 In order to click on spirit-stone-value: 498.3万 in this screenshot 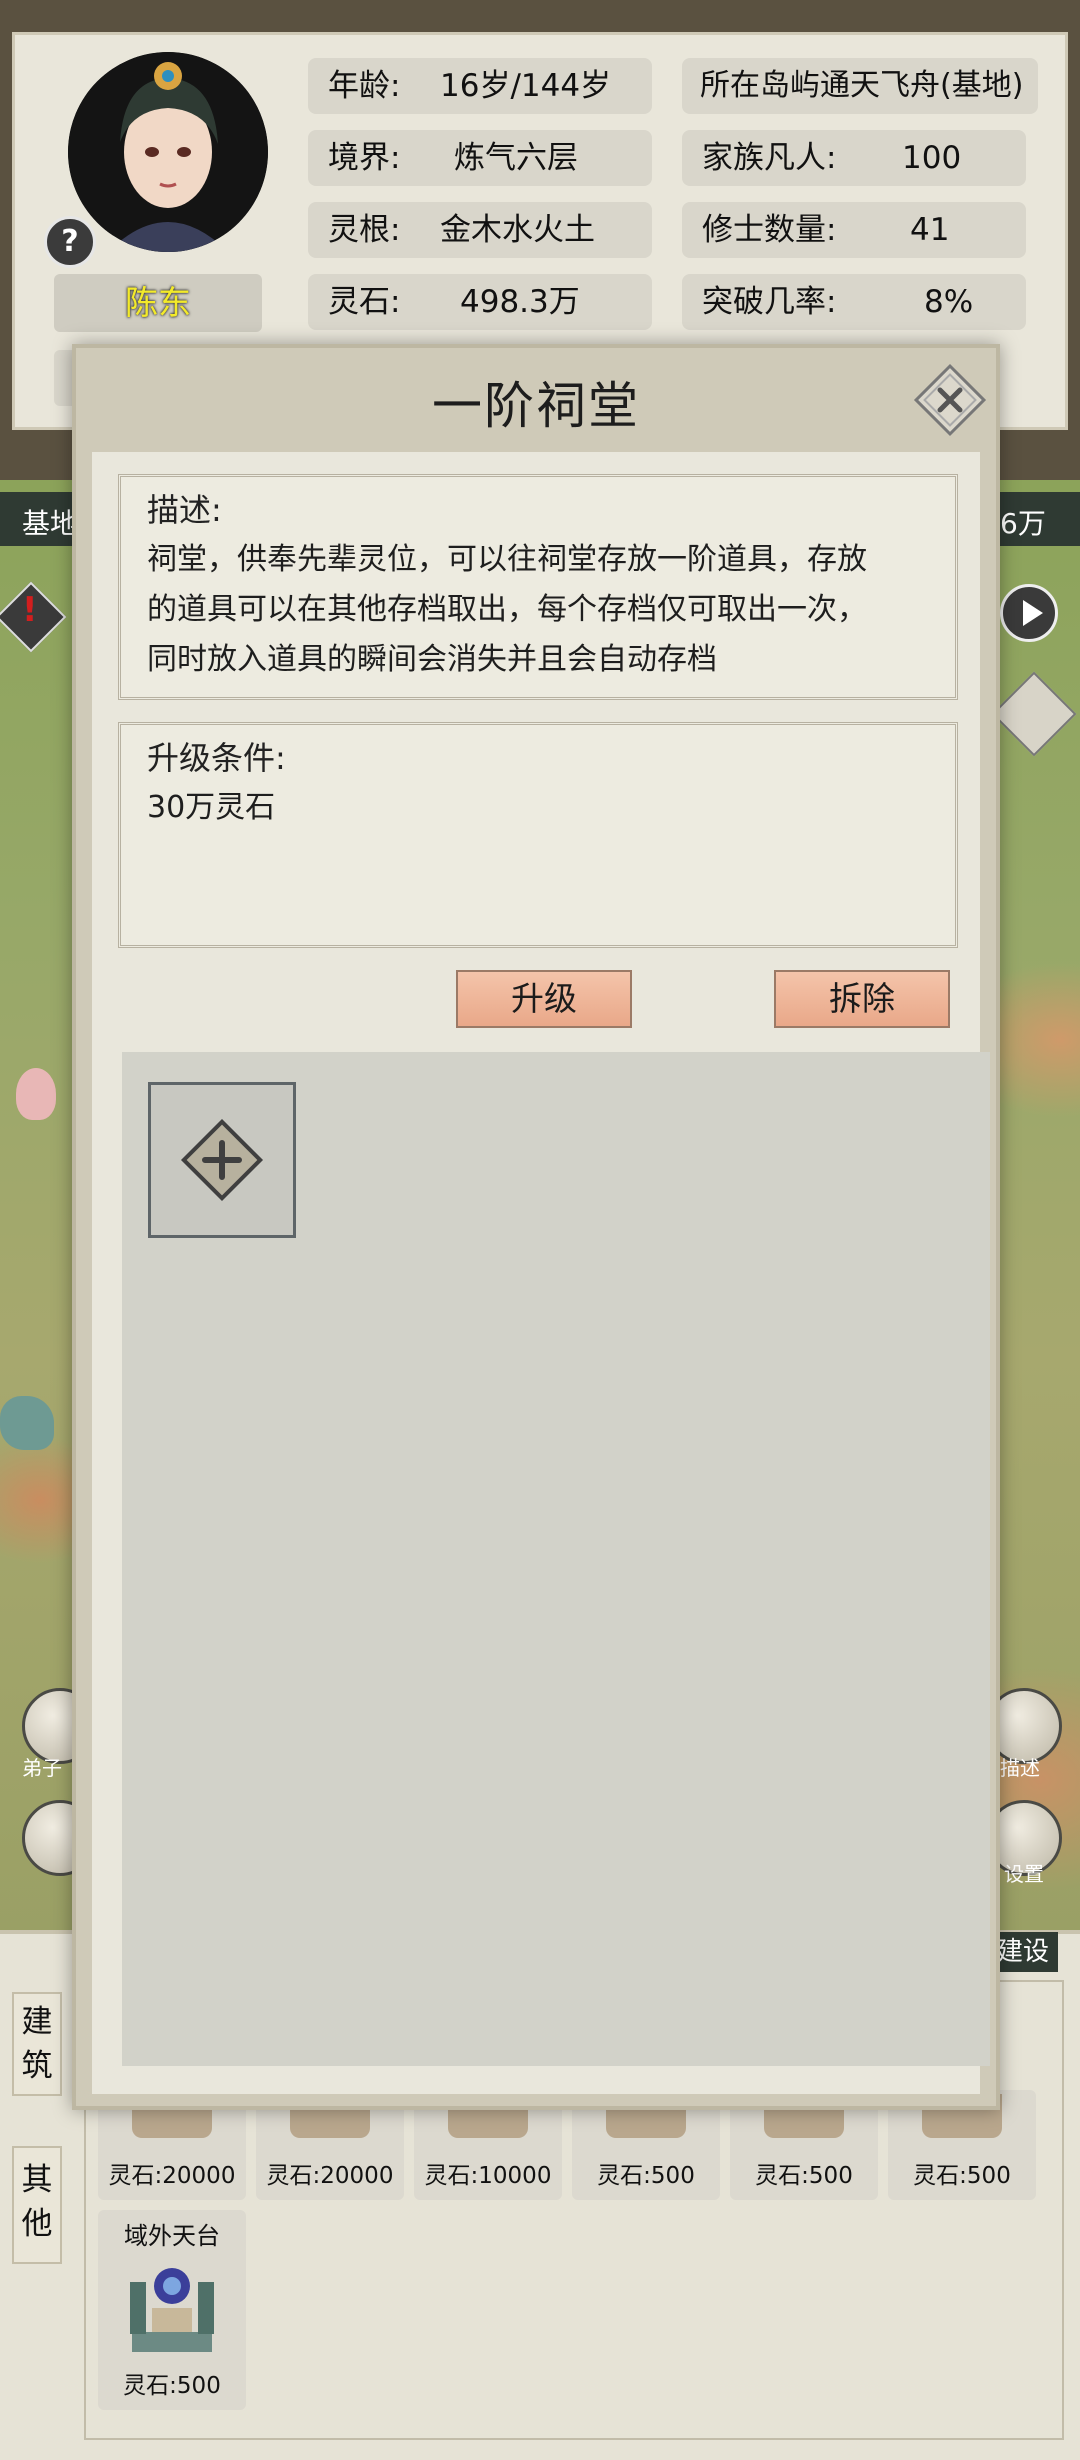, I will do `click(520, 302)`.